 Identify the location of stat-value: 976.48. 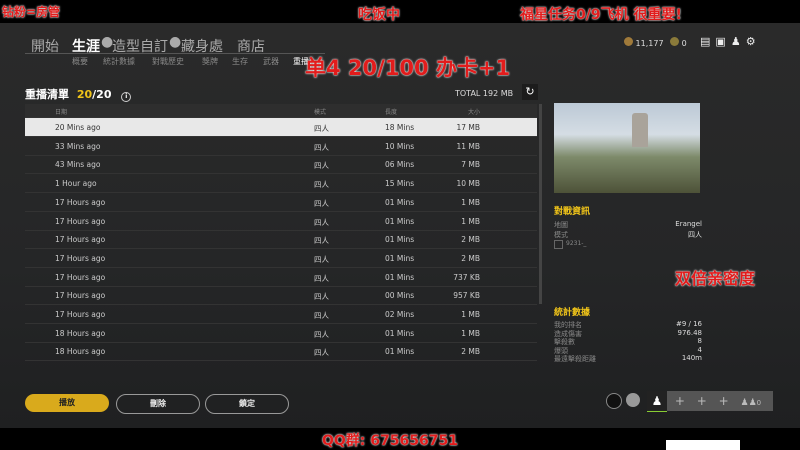
(690, 332).